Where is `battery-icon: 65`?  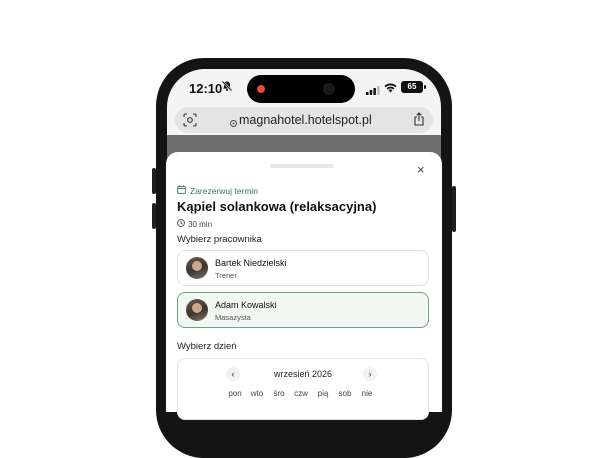
battery-icon: 65 is located at coordinates (412, 87).